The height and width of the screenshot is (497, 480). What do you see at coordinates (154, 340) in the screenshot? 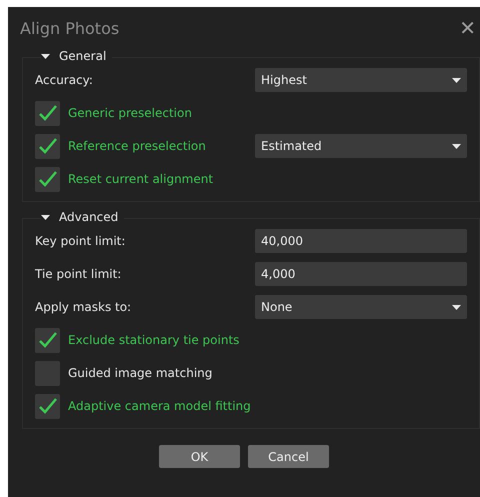
I see `checkbox-label: Exclude stationary tie points` at bounding box center [154, 340].